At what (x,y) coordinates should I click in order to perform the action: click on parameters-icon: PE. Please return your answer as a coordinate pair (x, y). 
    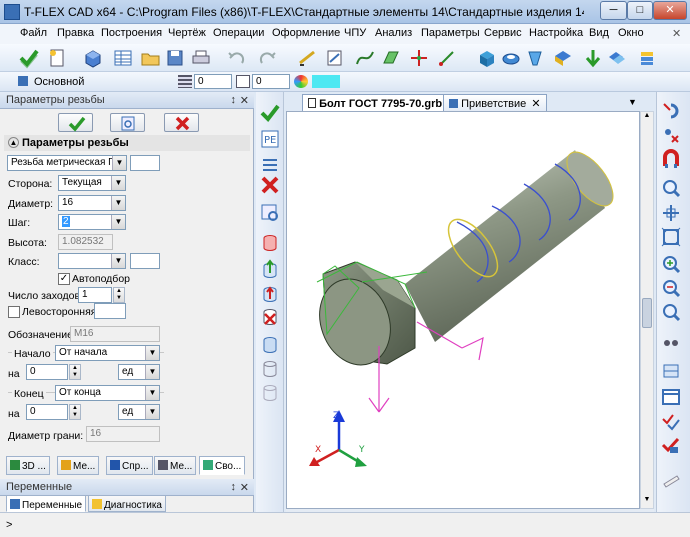
    Looking at the image, I should click on (270, 139).